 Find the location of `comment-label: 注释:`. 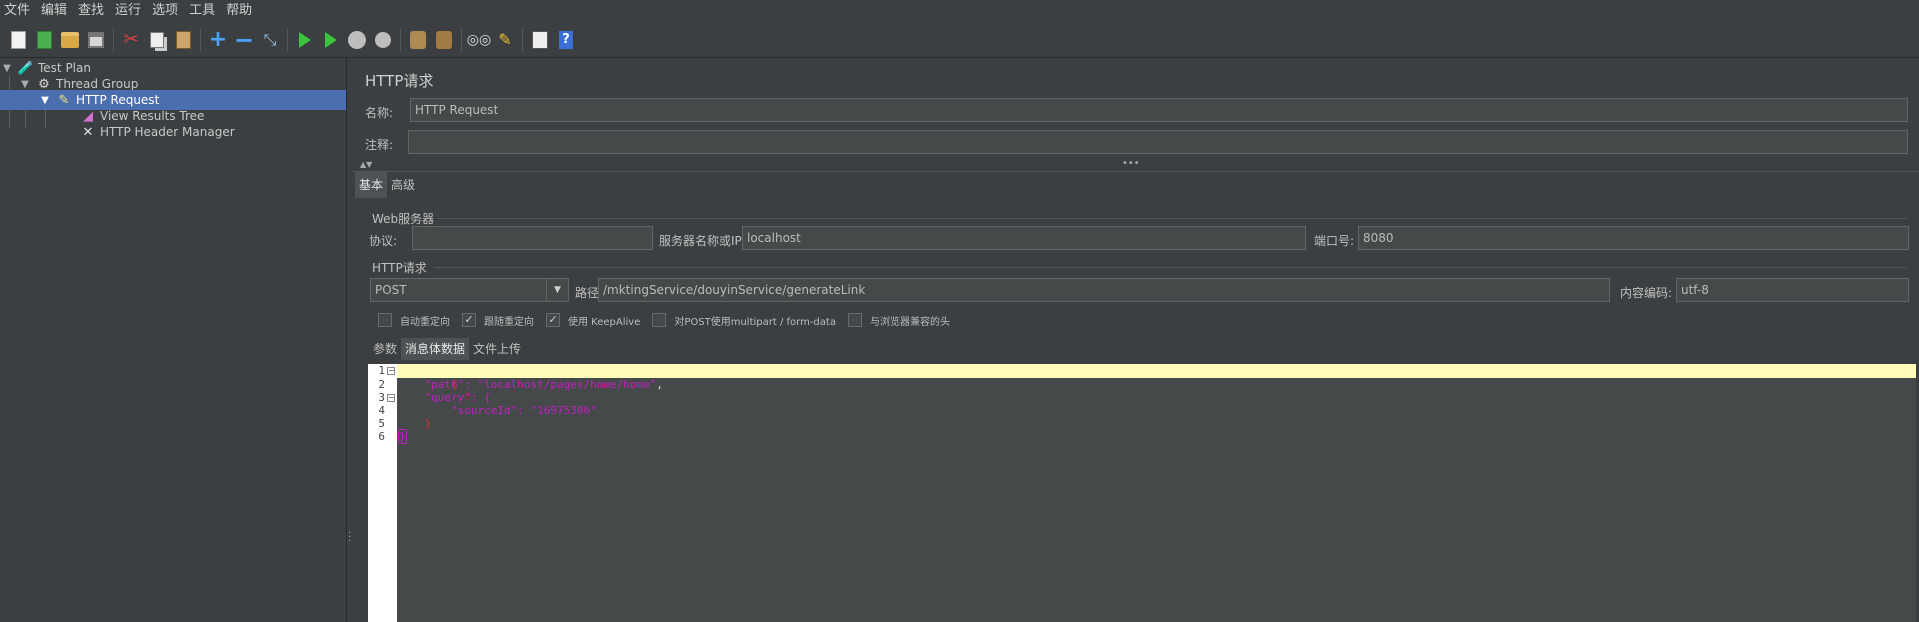

comment-label: 注释: is located at coordinates (379, 145).